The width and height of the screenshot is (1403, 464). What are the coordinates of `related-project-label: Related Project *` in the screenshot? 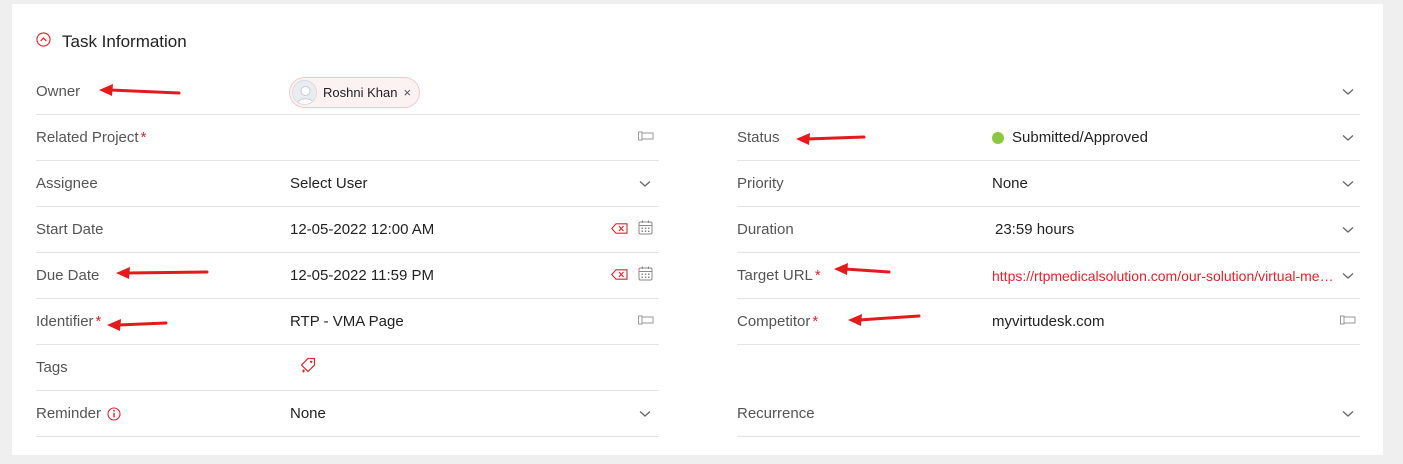 It's located at (91, 137).